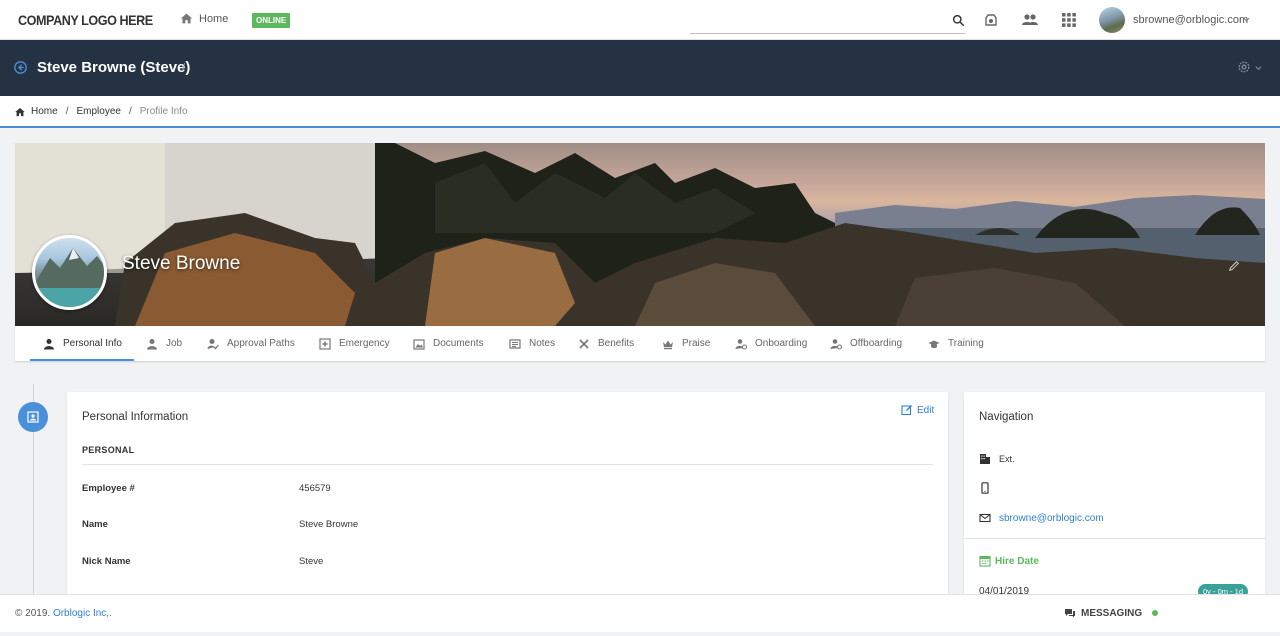  What do you see at coordinates (781, 343) in the screenshot?
I see `tab-label: Onboarding` at bounding box center [781, 343].